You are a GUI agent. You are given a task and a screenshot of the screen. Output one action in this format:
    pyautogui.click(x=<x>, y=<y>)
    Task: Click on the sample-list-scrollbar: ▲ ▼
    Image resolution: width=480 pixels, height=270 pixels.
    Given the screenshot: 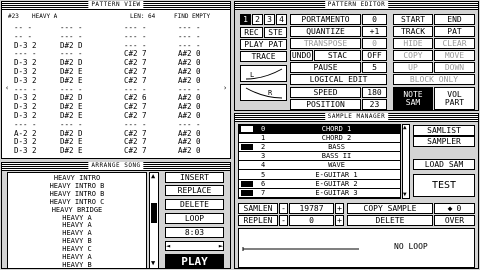 What is the action you would take?
    pyautogui.click(x=406, y=161)
    